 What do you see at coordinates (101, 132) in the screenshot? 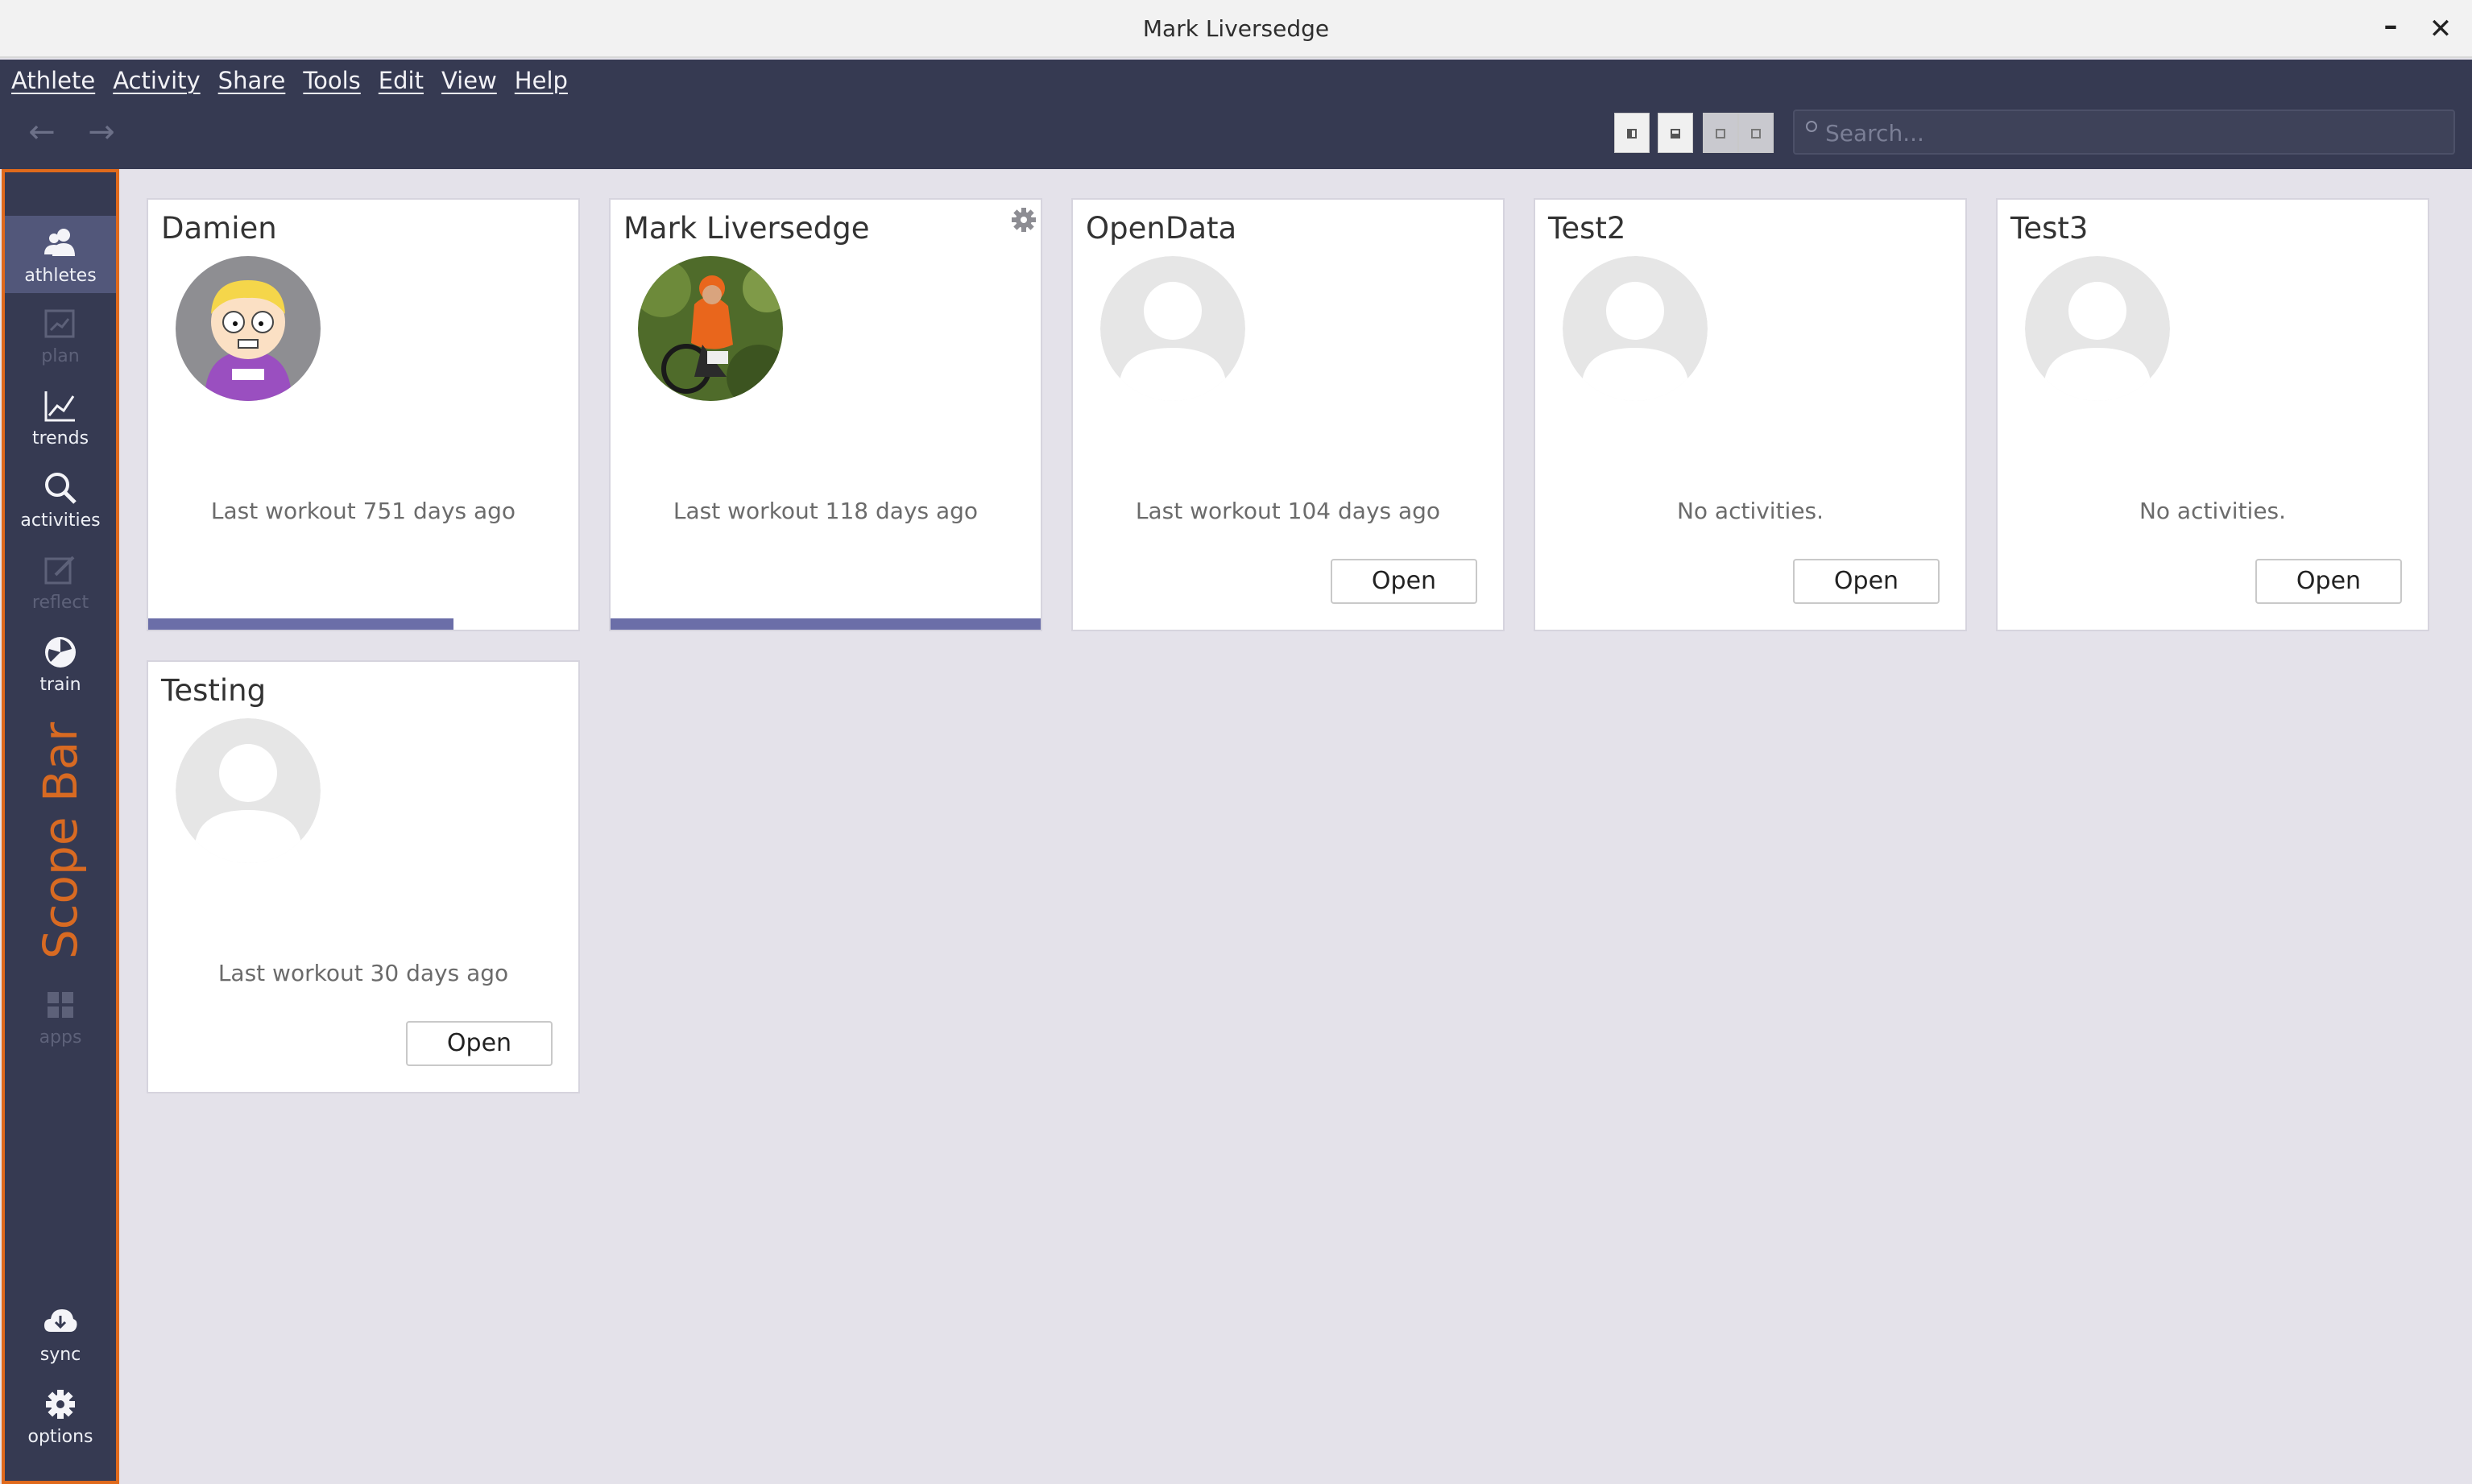
I see `forward-arrow-icon: →` at bounding box center [101, 132].